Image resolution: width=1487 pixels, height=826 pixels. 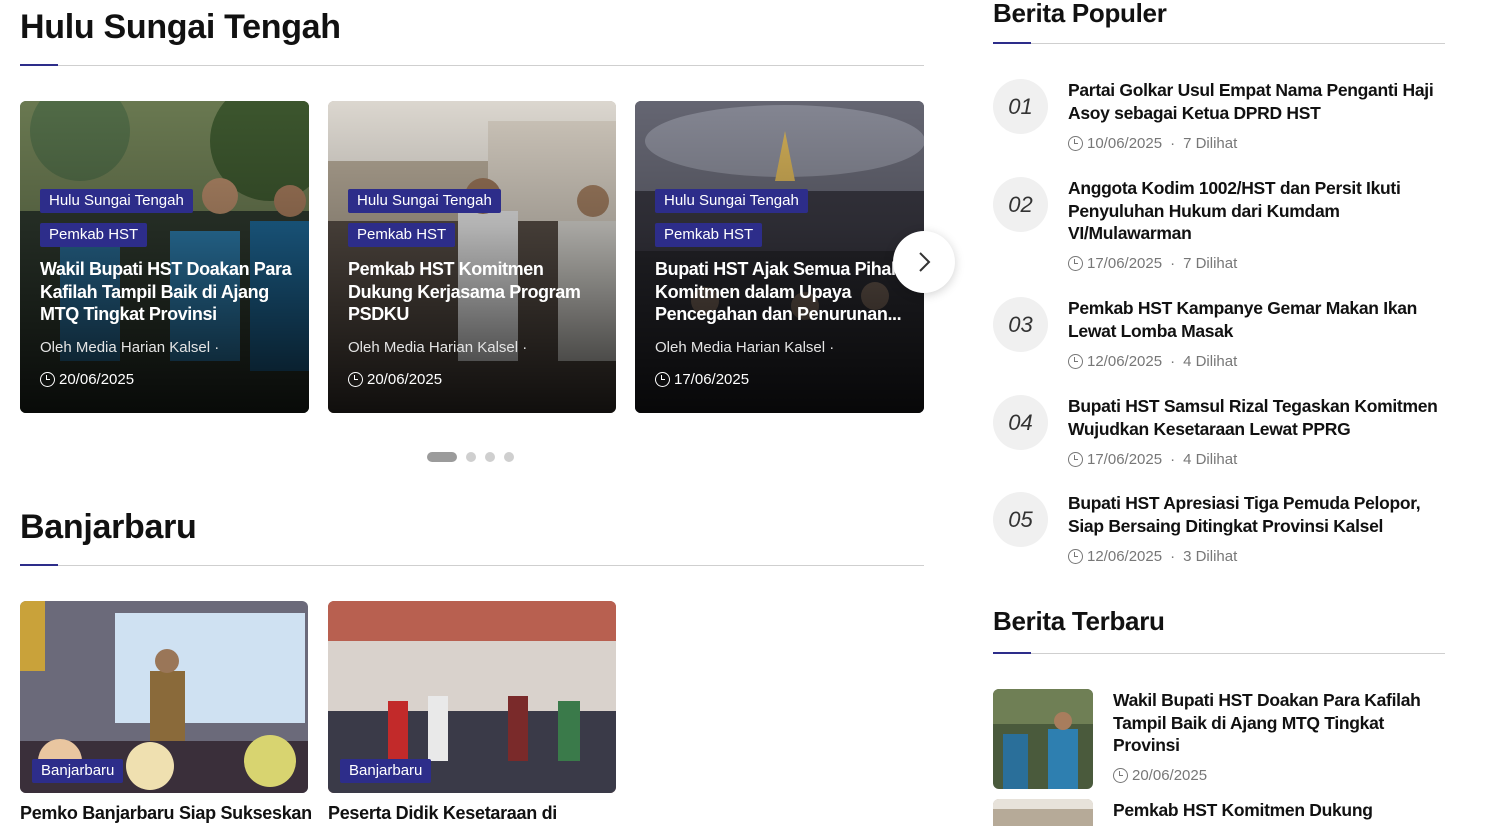 I want to click on item-meta: 12/06/2025 · 4 Dilihat, so click(x=1152, y=361).